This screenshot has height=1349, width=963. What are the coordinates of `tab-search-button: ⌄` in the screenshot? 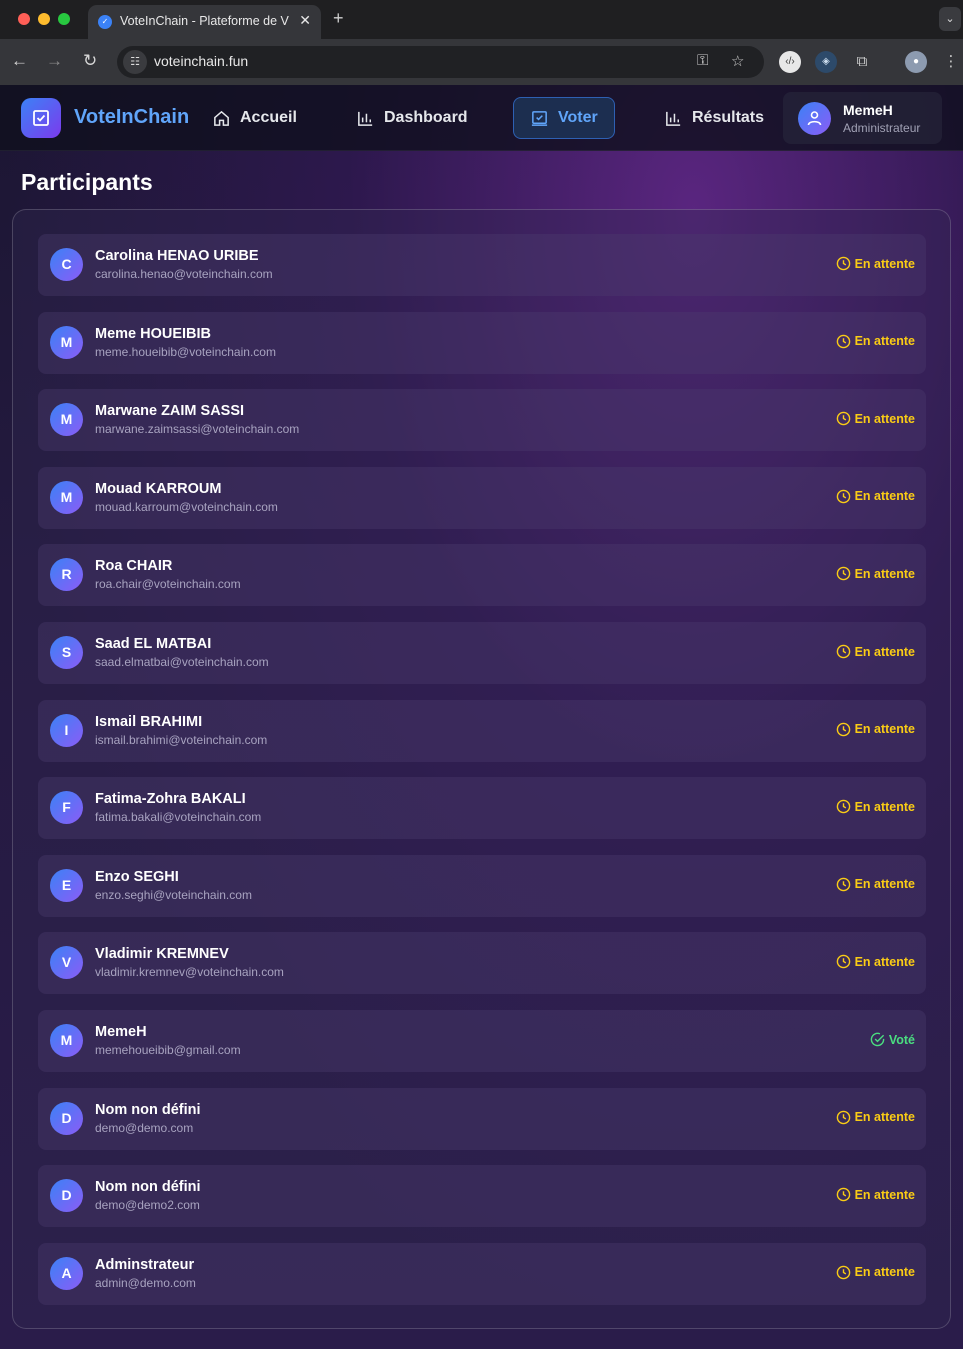 It's located at (950, 19).